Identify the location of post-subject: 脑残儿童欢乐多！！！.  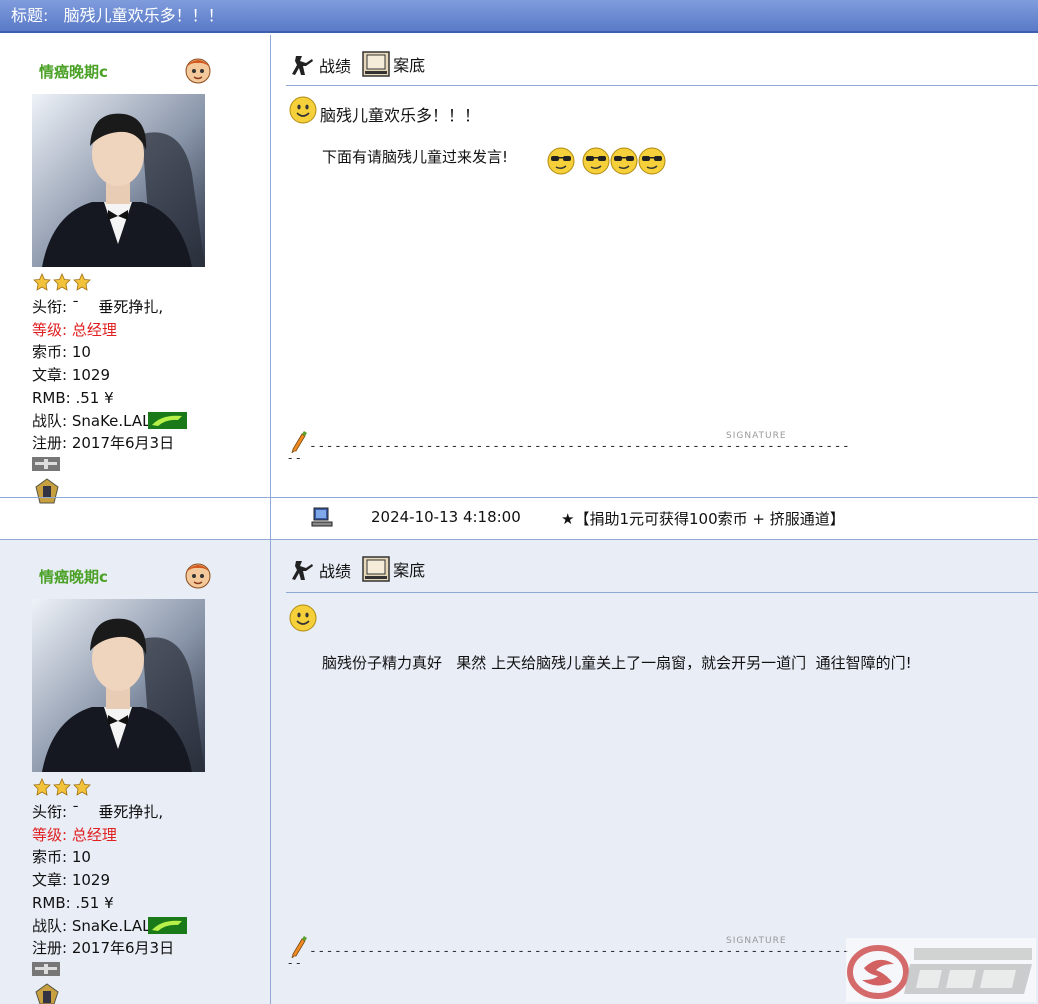
(400, 115).